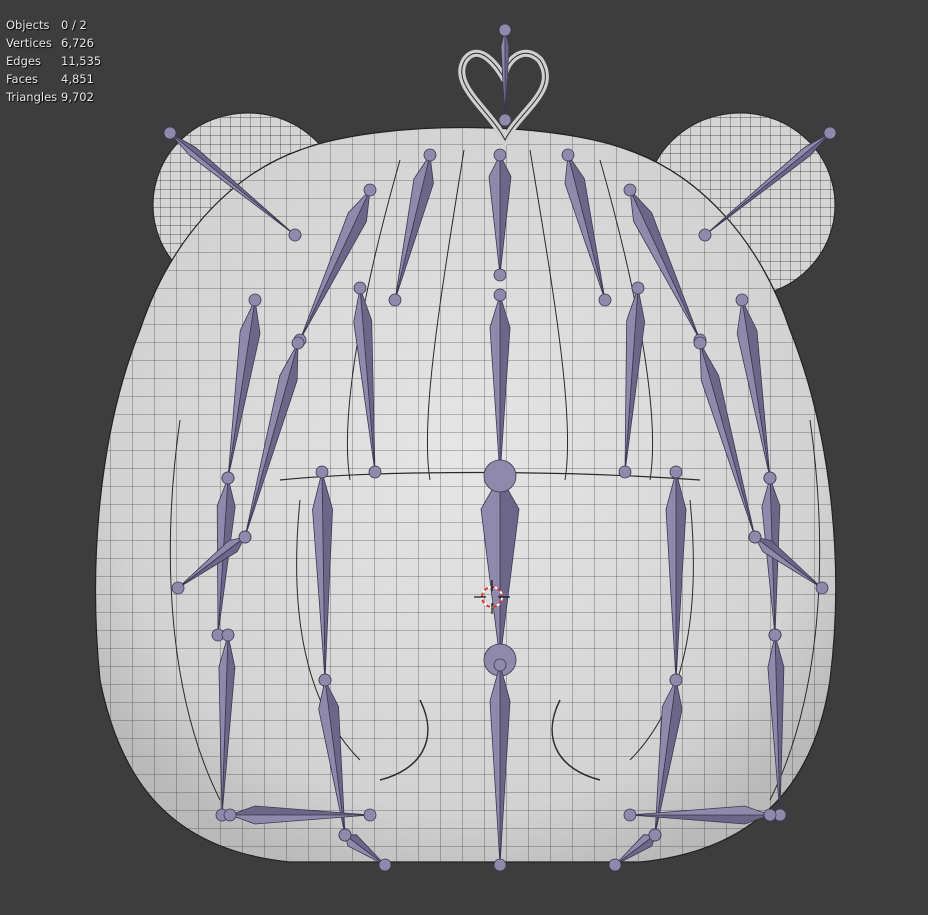 The width and height of the screenshot is (928, 915). I want to click on bone-face-shadow, so click(507, 75).